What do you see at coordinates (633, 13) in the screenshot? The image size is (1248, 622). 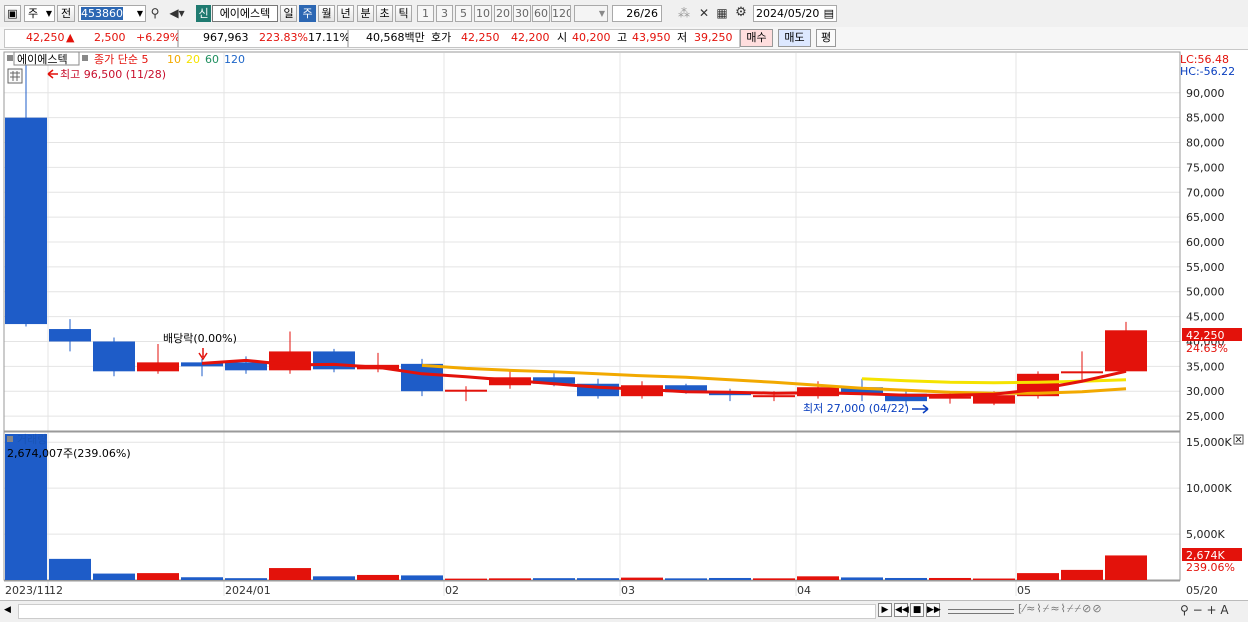 I see `count-value: 26` at bounding box center [633, 13].